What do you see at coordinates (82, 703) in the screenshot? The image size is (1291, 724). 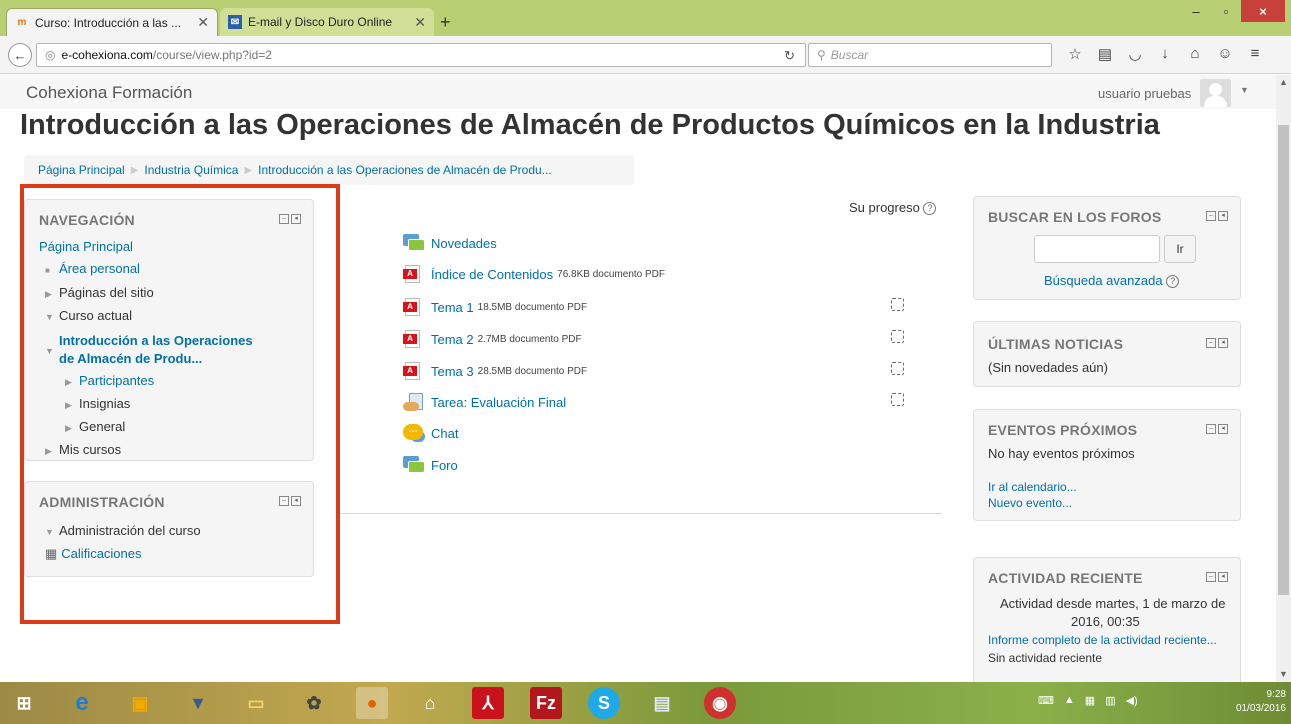 I see `internet-explorer-icon: e` at bounding box center [82, 703].